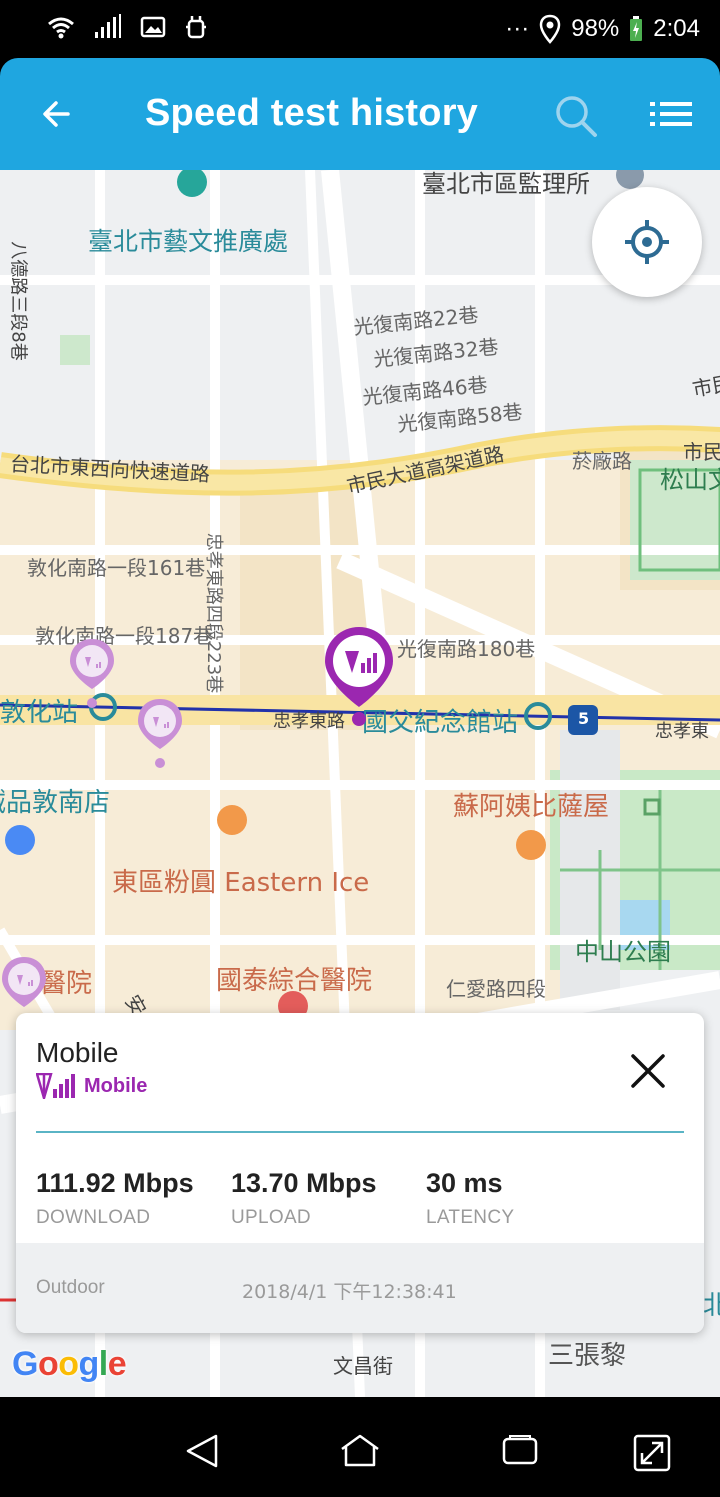 The image size is (720, 1497). I want to click on upload-metric: 13.70 Mbps UPLOAD, so click(304, 1198).